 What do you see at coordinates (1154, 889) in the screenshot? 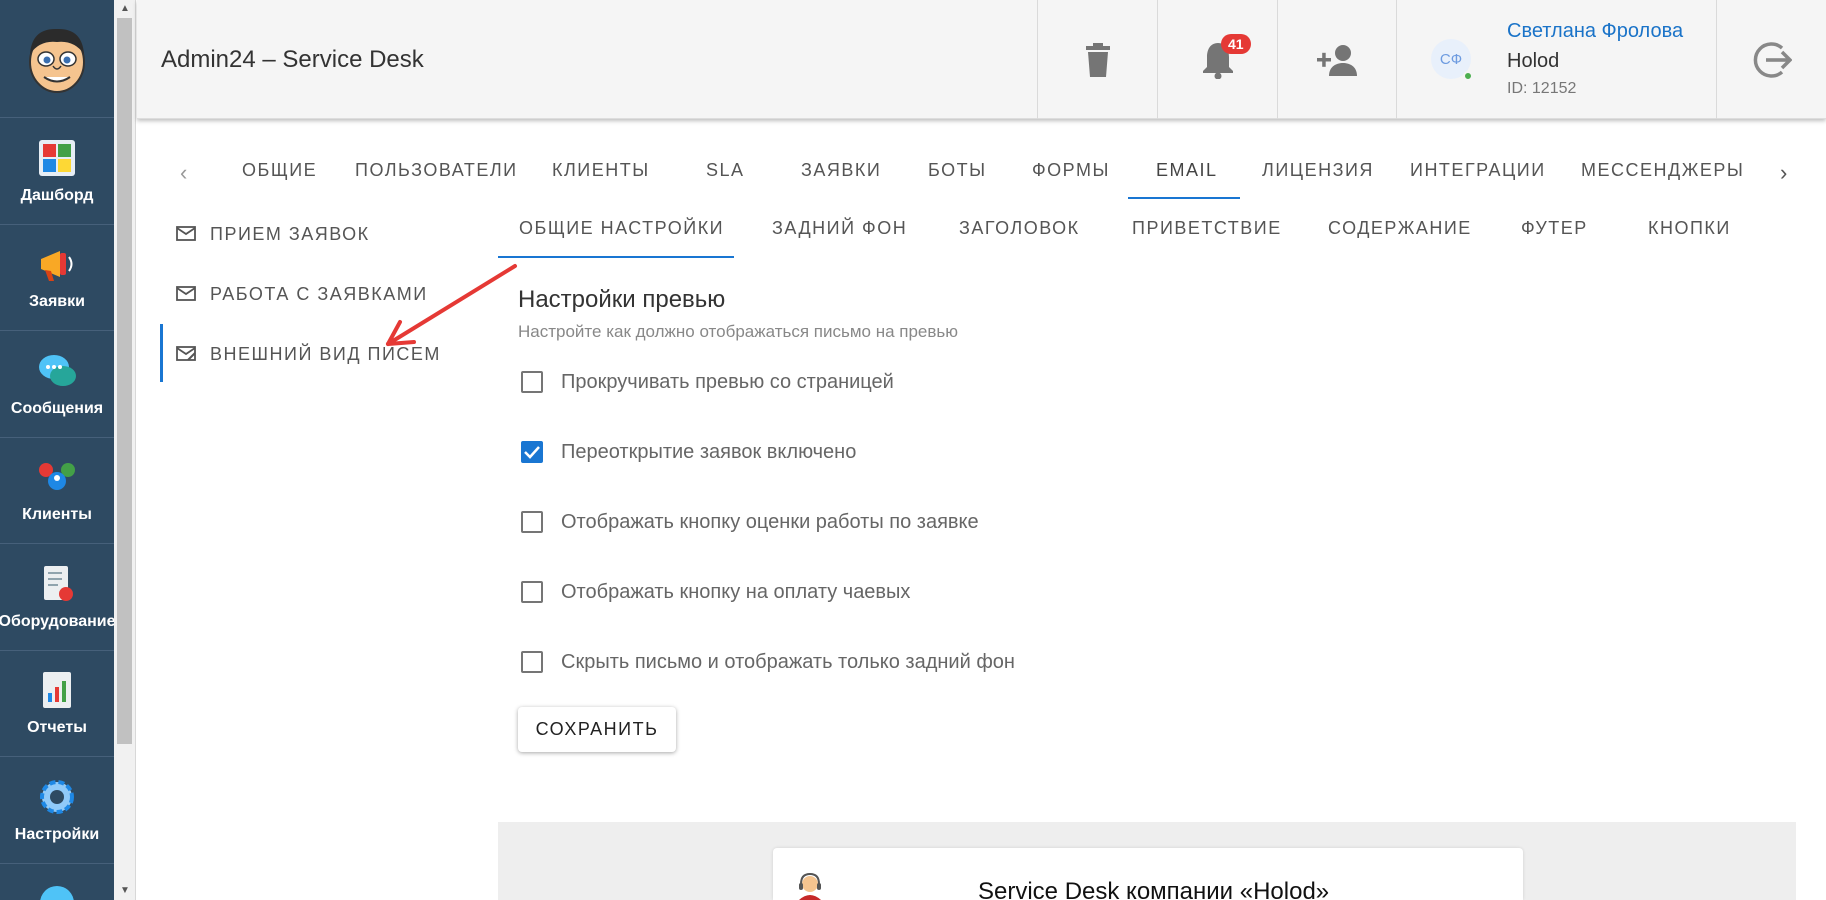
I see `preview-title: Service Desk компании «Holod»` at bounding box center [1154, 889].